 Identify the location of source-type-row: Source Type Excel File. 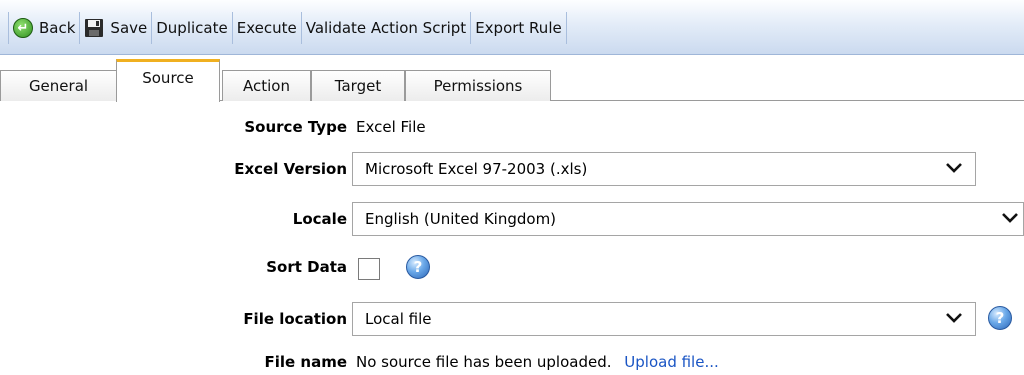
(512, 129).